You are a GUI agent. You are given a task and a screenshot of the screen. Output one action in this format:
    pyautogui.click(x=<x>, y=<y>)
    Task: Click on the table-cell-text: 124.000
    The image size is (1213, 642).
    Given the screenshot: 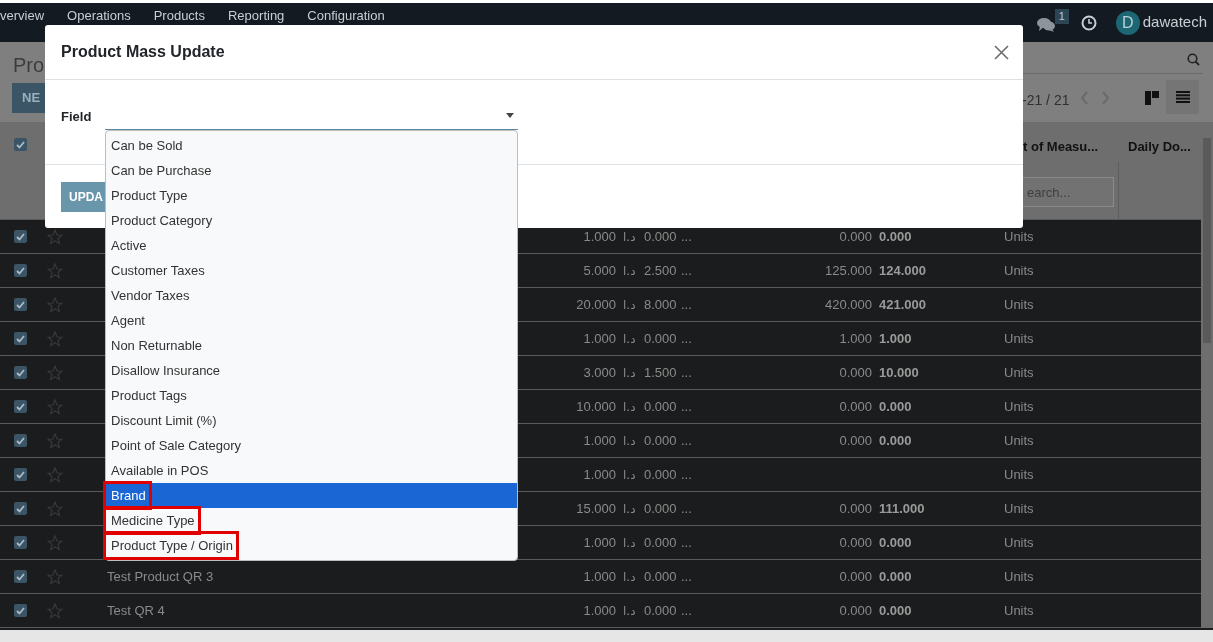 What is the action you would take?
    pyautogui.click(x=903, y=270)
    